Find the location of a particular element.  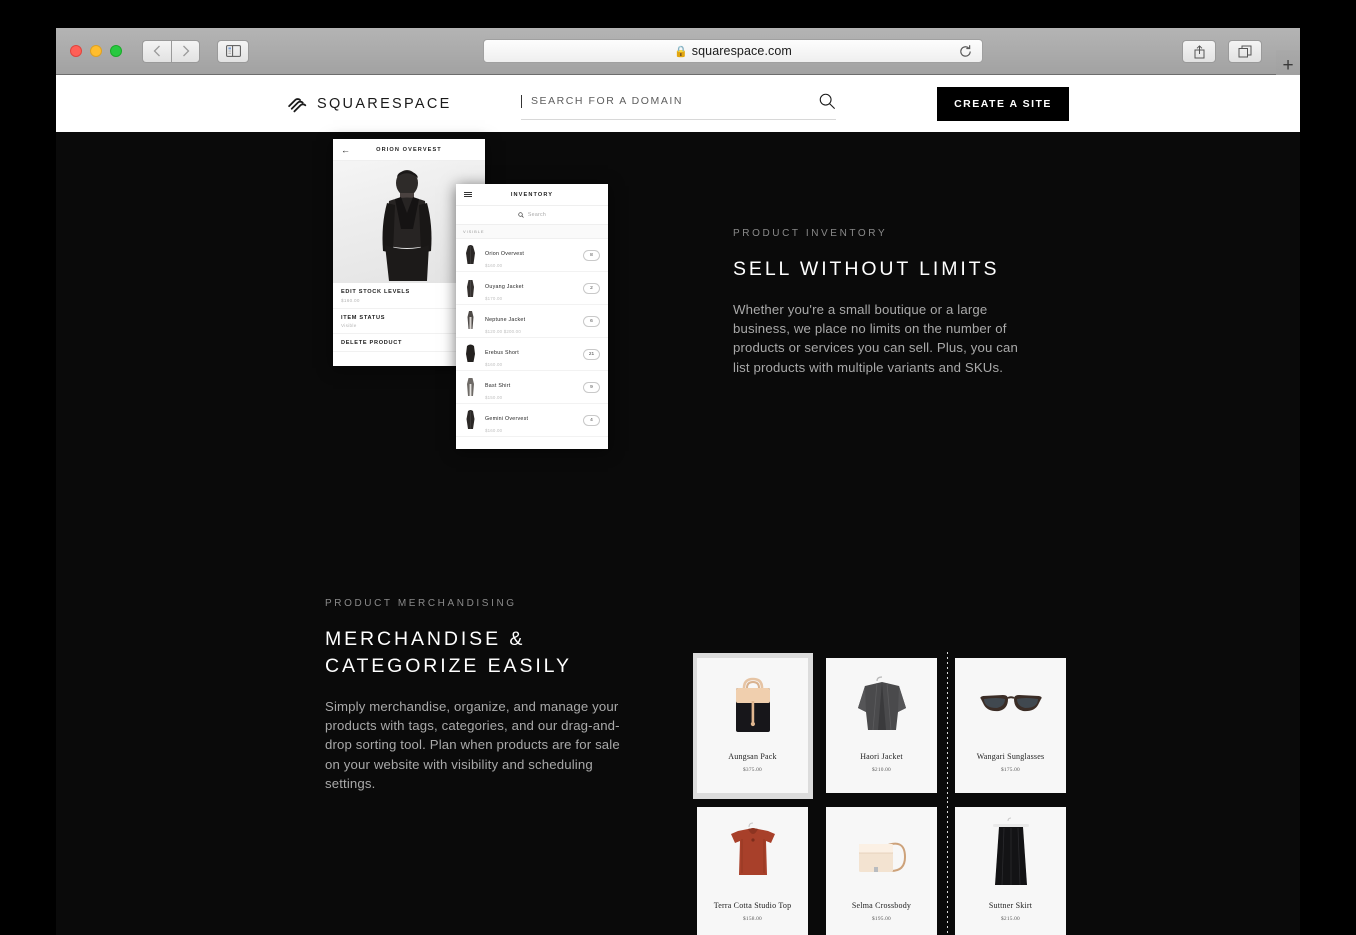

inventory-item-name: Gemini Overvest is located at coordinates (507, 419).